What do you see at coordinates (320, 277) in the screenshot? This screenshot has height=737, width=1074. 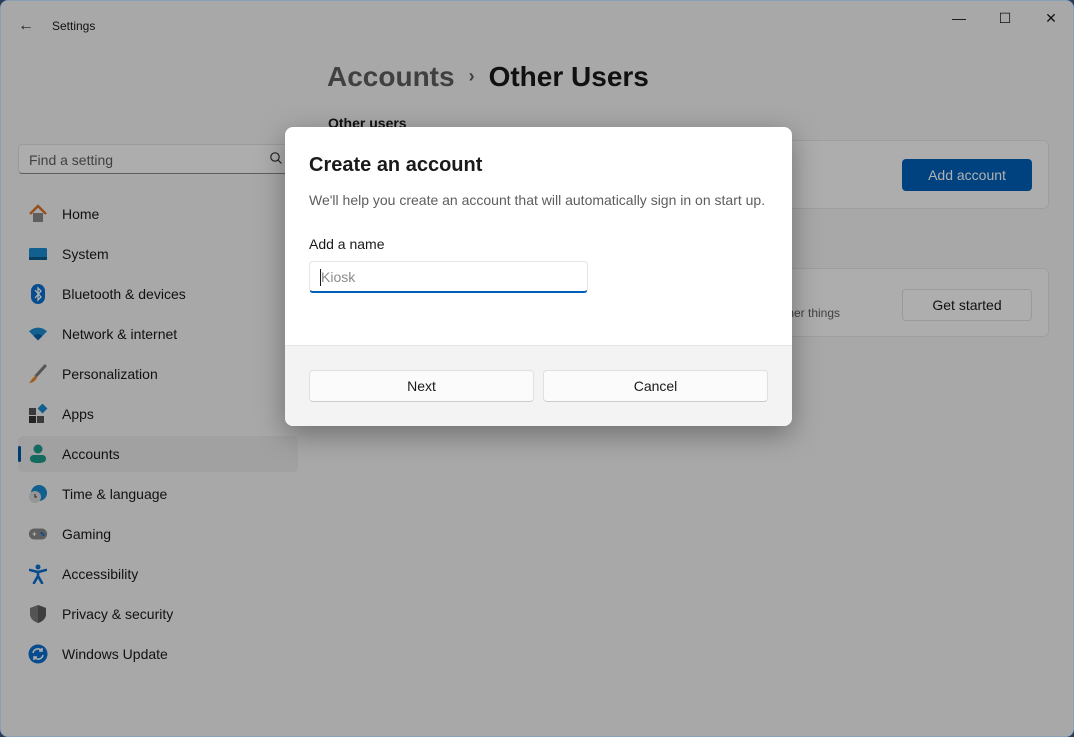 I see `text-caret` at bounding box center [320, 277].